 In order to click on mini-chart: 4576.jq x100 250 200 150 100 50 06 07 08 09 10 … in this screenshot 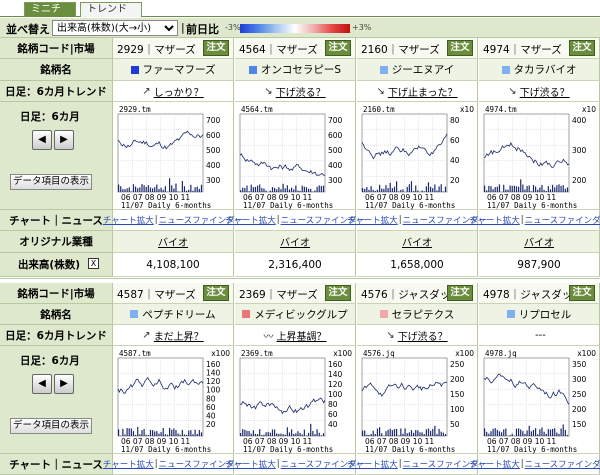, I will do `click(417, 400)`.